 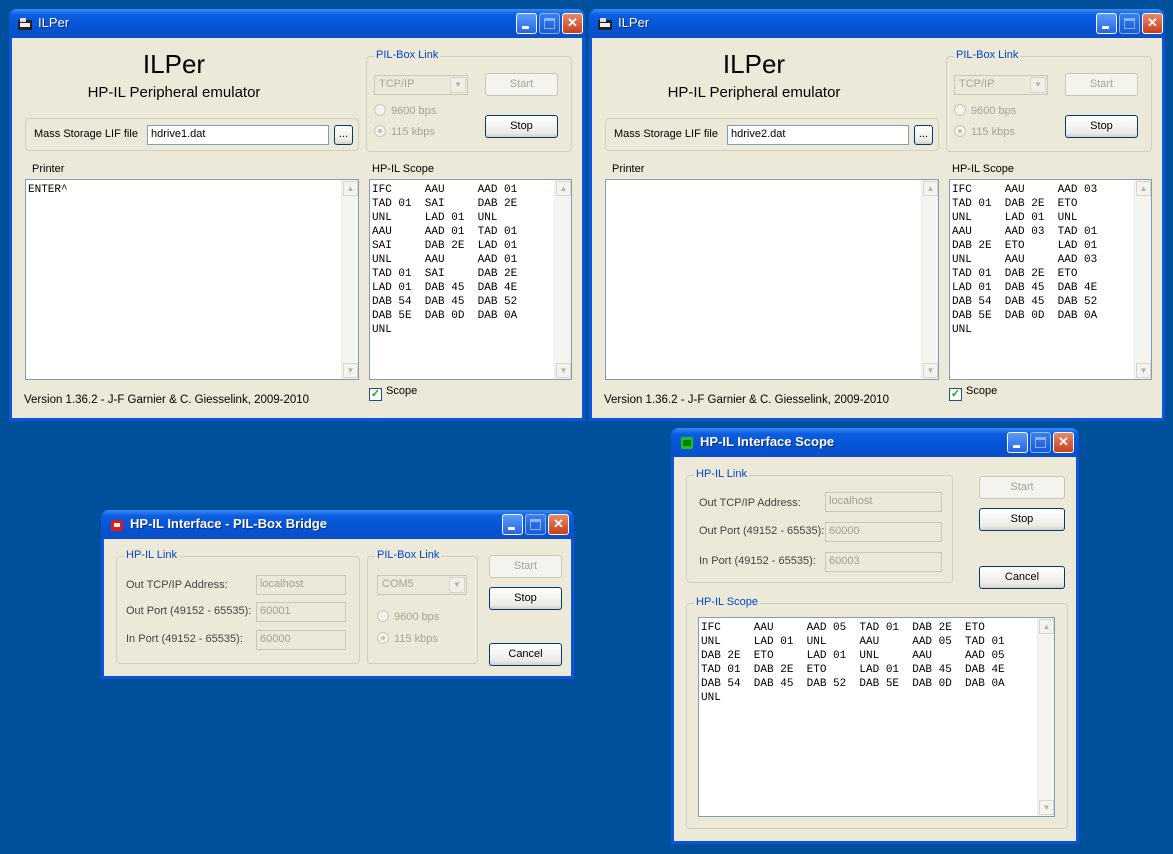 I want to click on in-port-field: 60003, so click(x=883, y=562).